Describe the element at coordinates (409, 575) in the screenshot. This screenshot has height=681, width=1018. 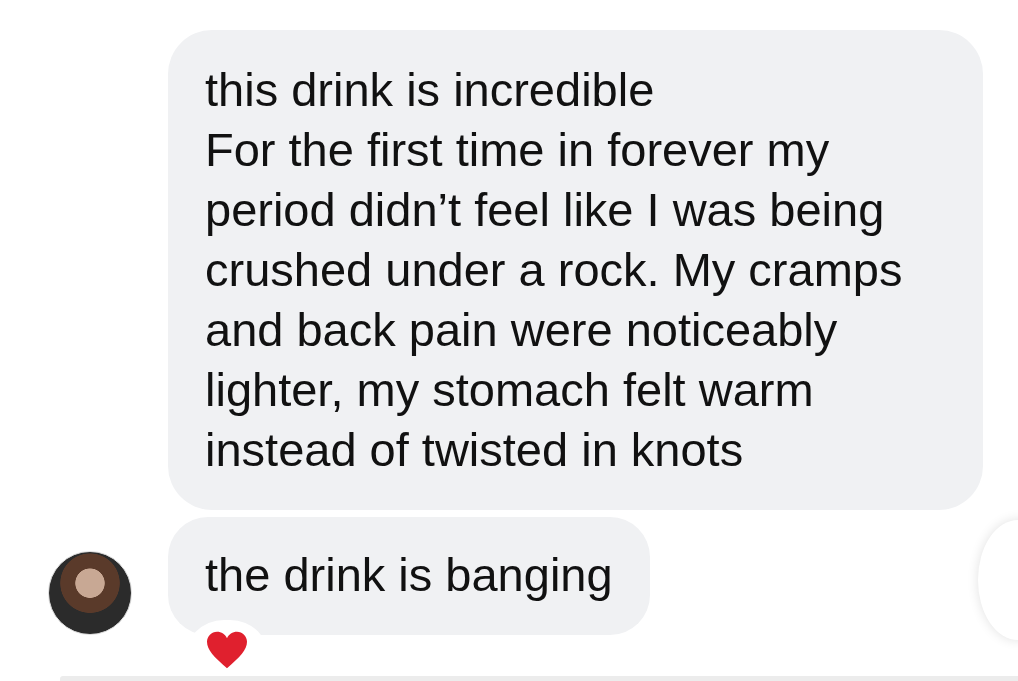
I see `message-text: the drink is banging` at that location.